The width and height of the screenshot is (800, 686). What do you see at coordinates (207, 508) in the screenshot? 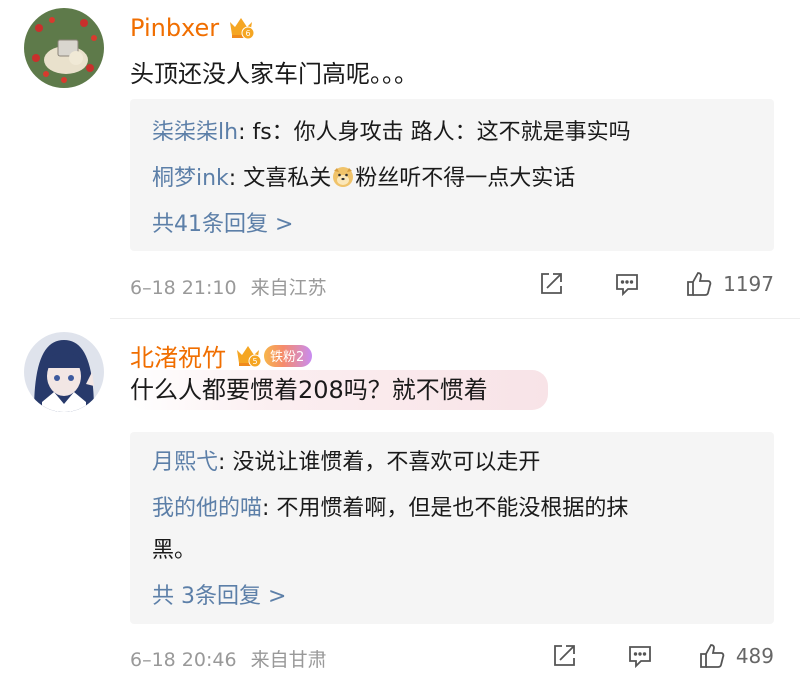
I see `reply-username: 我的他的喵` at bounding box center [207, 508].